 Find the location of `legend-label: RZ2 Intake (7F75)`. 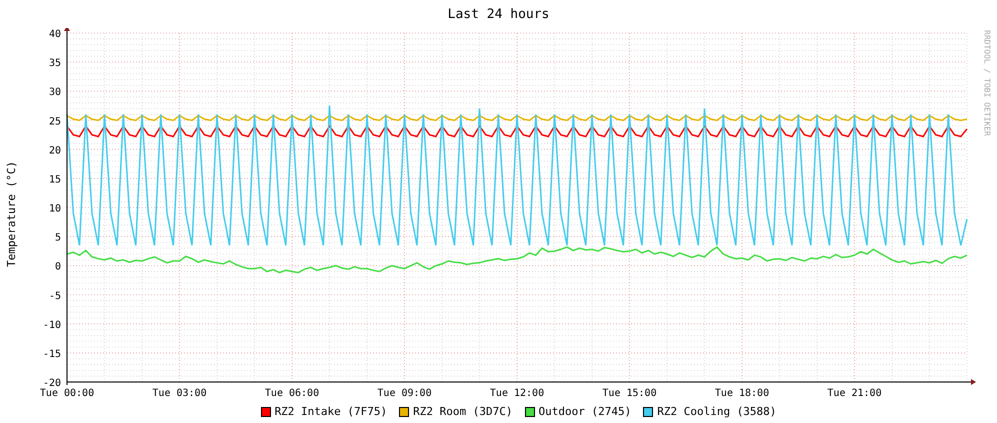

legend-label: RZ2 Intake (7F75) is located at coordinates (331, 411).